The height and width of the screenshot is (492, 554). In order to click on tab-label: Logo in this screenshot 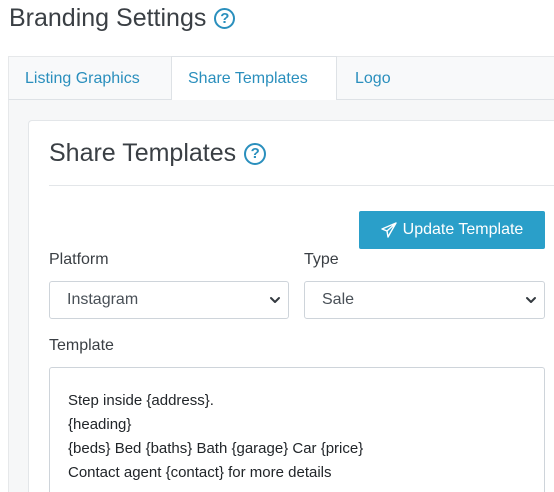, I will do `click(373, 78)`.